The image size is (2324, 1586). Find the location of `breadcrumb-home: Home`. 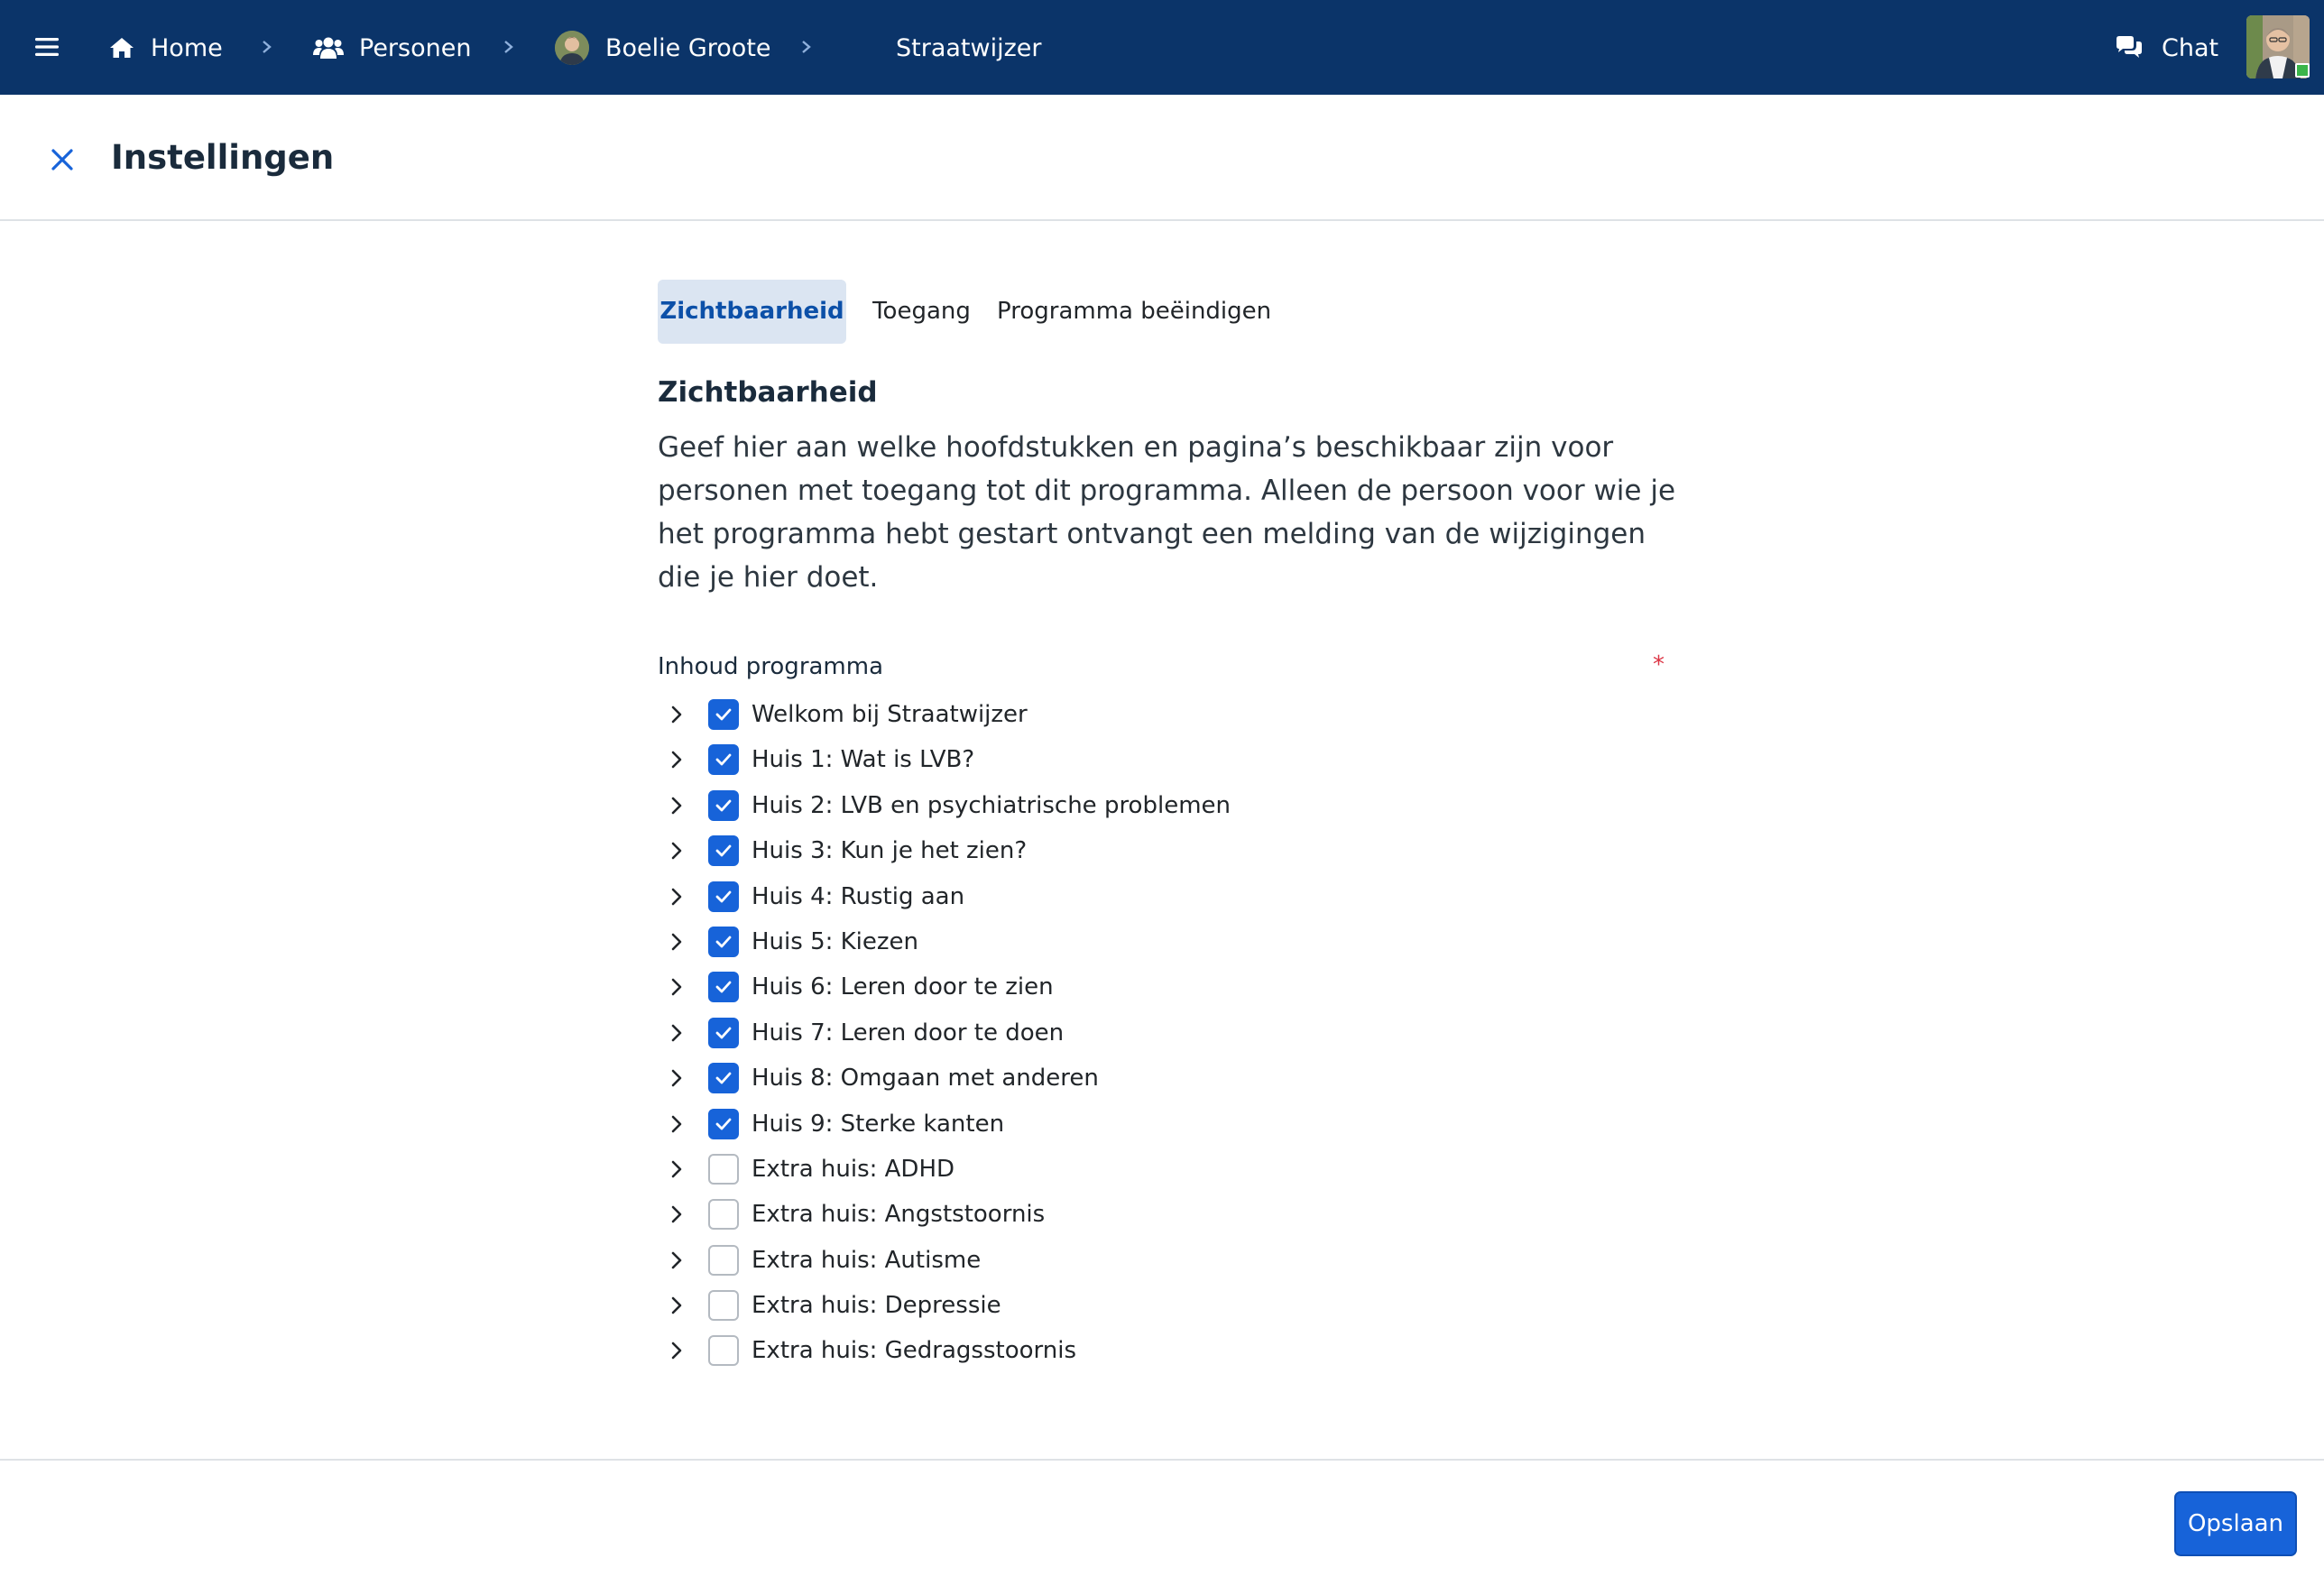

breadcrumb-home: Home is located at coordinates (166, 48).